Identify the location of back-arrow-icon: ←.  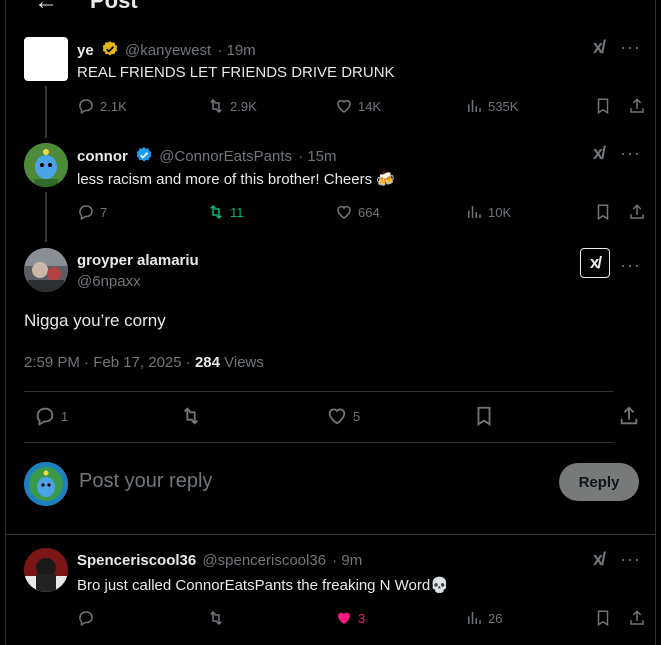
(46, 7).